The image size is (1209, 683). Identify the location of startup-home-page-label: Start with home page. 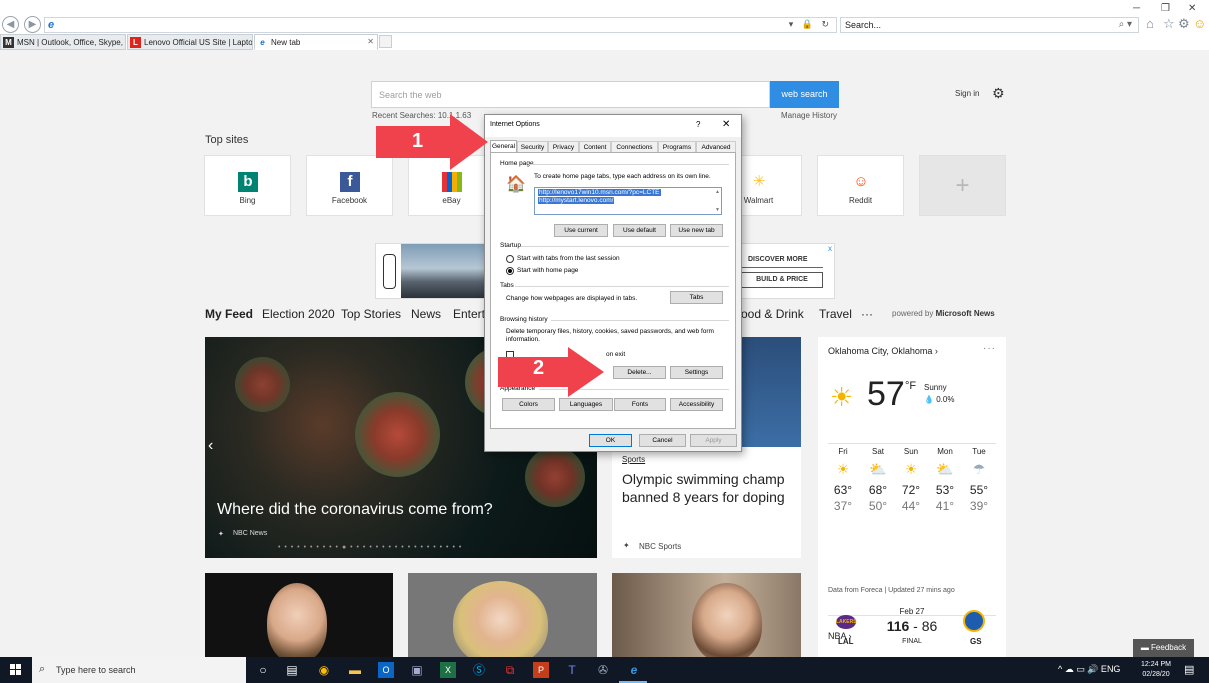
(547, 271).